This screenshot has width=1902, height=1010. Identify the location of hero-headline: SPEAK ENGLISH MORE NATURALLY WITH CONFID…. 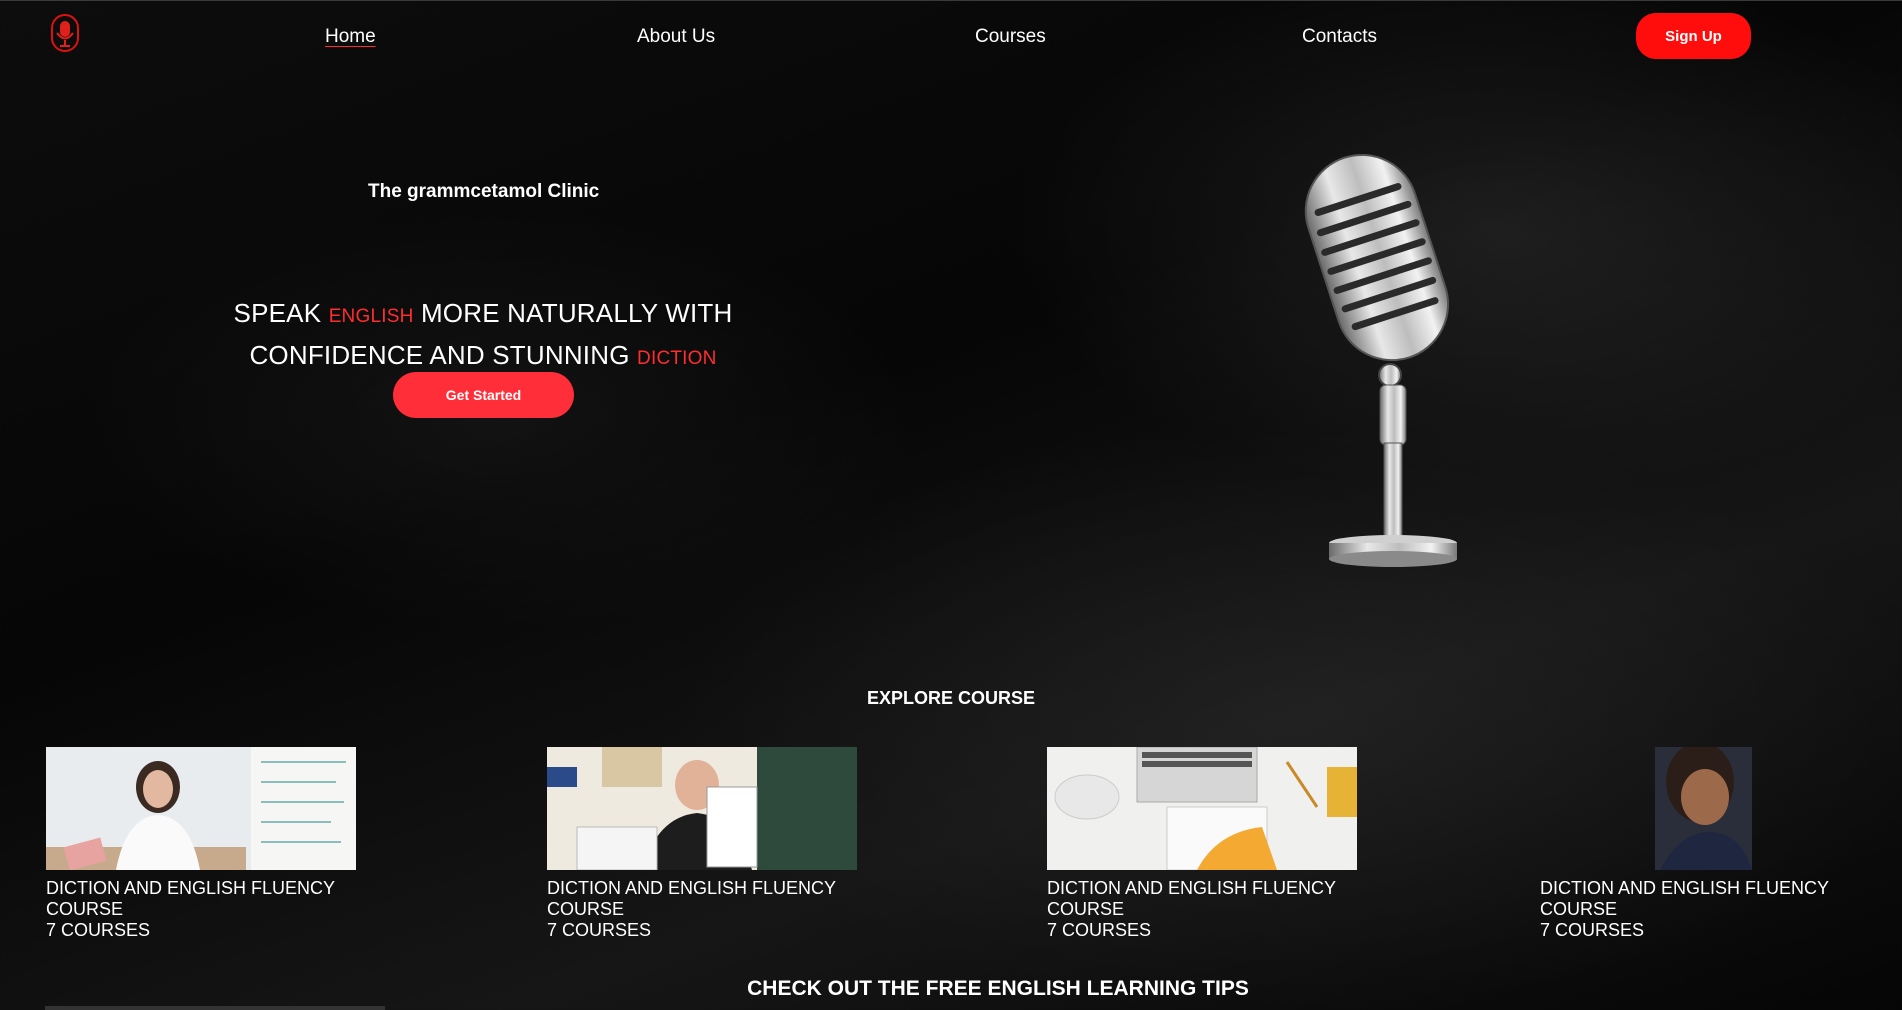
(483, 336).